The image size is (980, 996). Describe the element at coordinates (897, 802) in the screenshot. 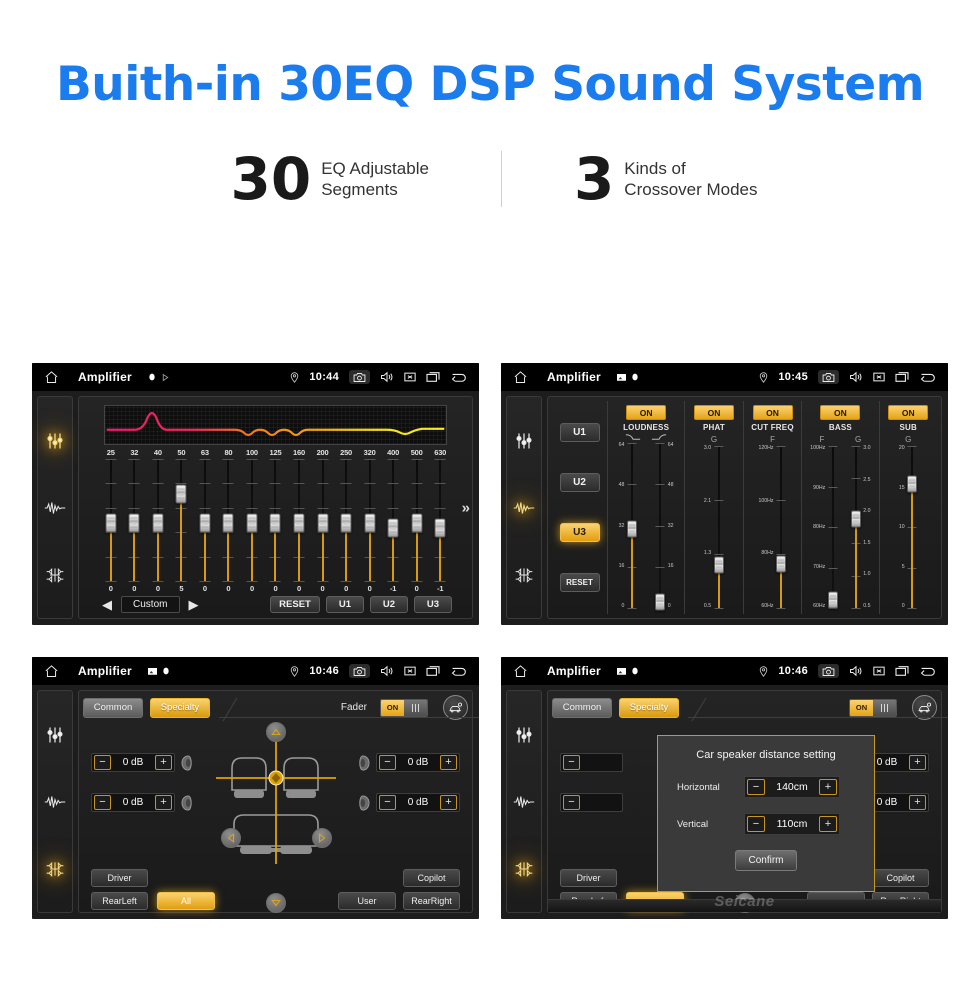

I see `gain-stepper-rear-right: 0 dB +` at that location.